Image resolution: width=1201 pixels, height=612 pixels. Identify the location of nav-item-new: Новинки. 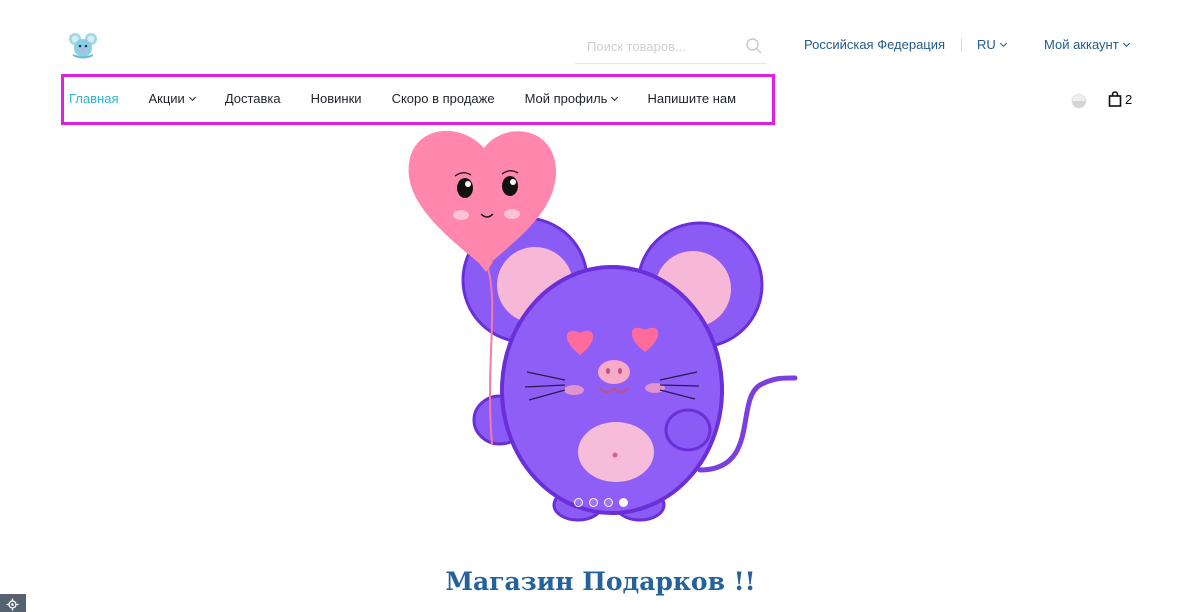
(336, 98).